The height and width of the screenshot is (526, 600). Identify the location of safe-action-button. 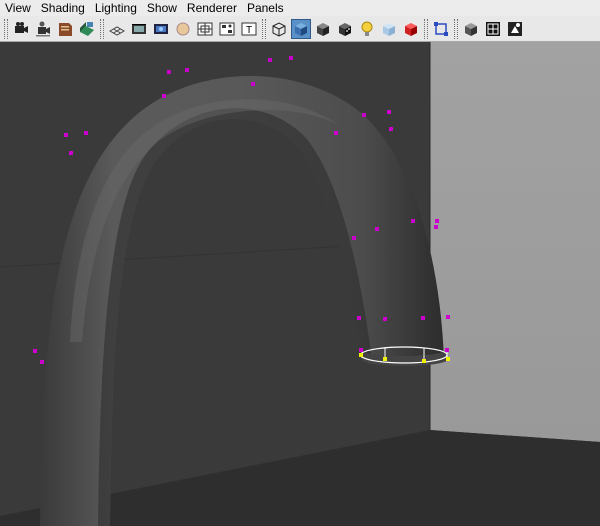
(227, 29).